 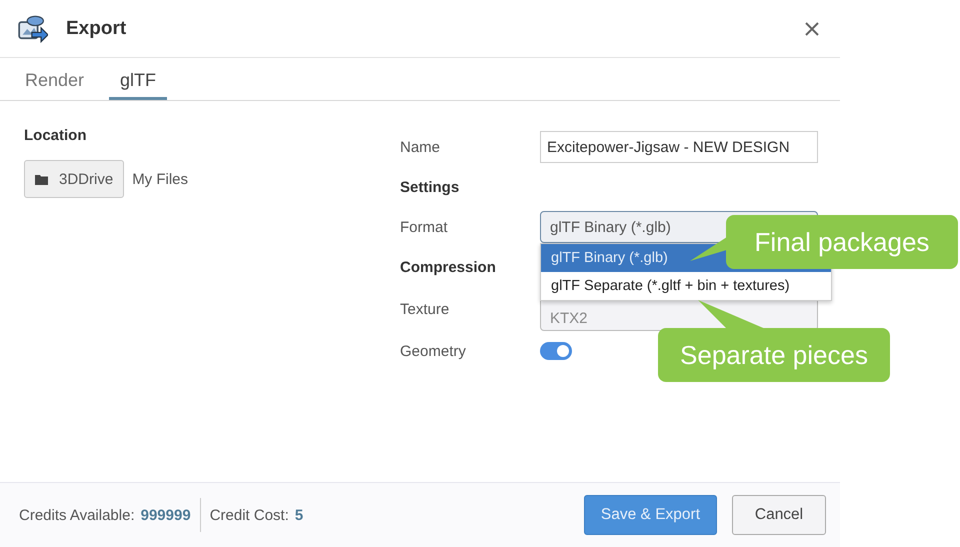 I want to click on field-label: Geometry, so click(x=433, y=352).